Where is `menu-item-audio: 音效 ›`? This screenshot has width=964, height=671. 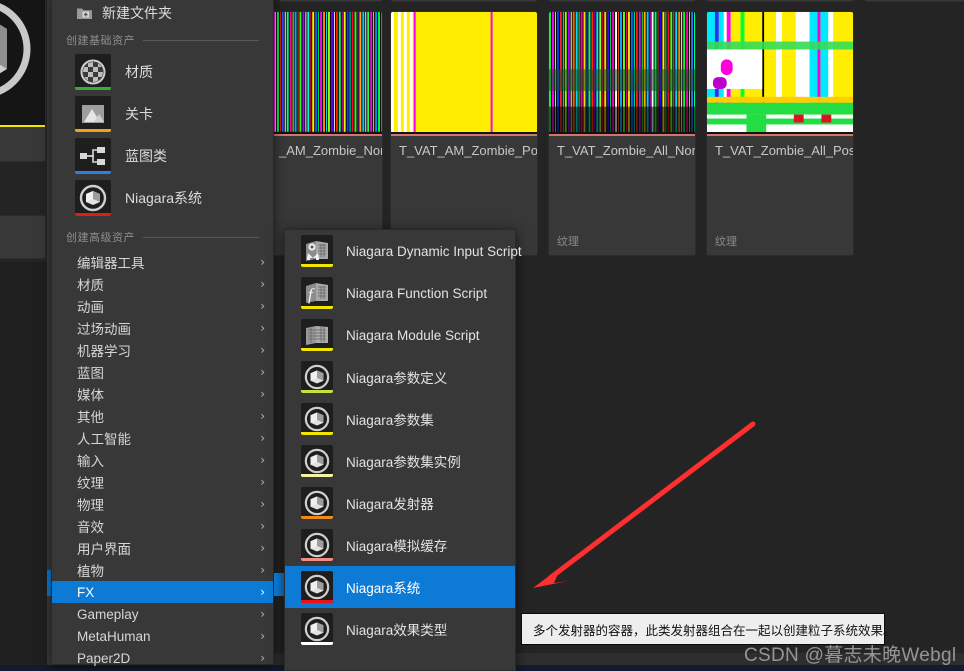 menu-item-audio: 音效 › is located at coordinates (162, 526).